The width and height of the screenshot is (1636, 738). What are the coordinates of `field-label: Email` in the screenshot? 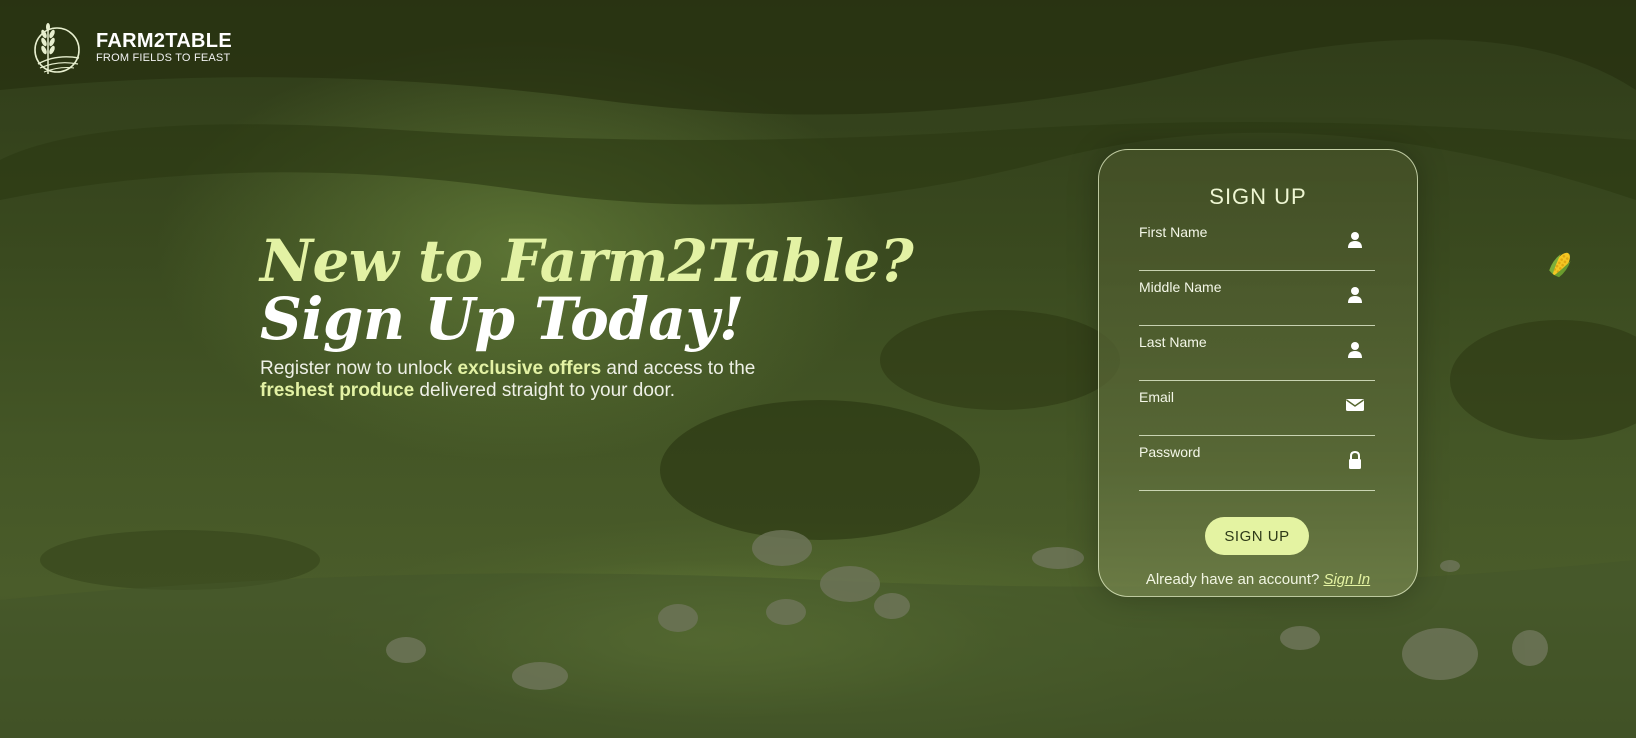 It's located at (1157, 397).